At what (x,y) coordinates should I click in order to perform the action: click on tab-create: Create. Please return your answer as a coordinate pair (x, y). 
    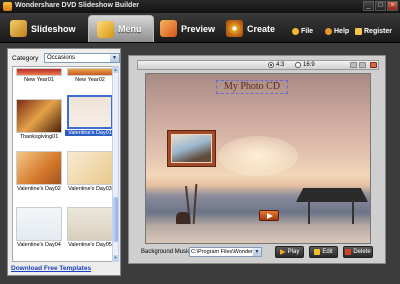
    Looking at the image, I should click on (254, 28).